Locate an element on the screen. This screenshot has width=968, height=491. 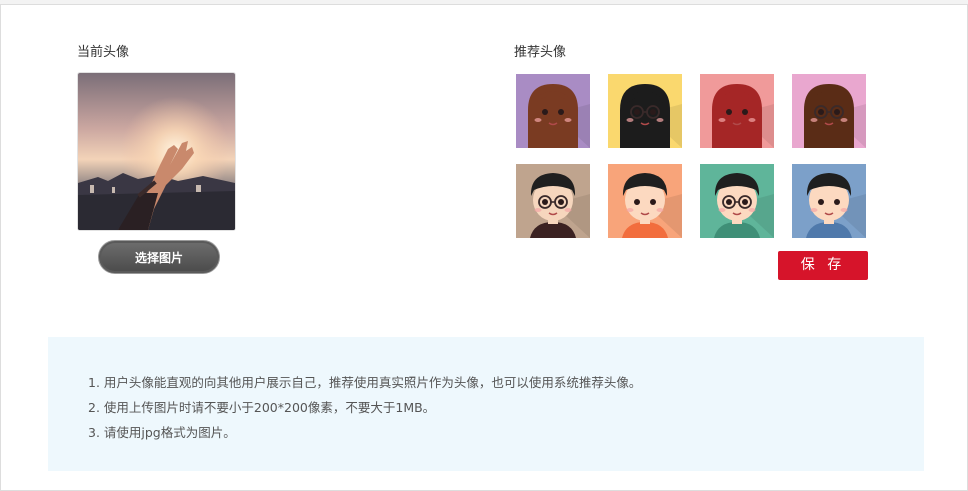
save-button: 保 存 is located at coordinates (823, 265).